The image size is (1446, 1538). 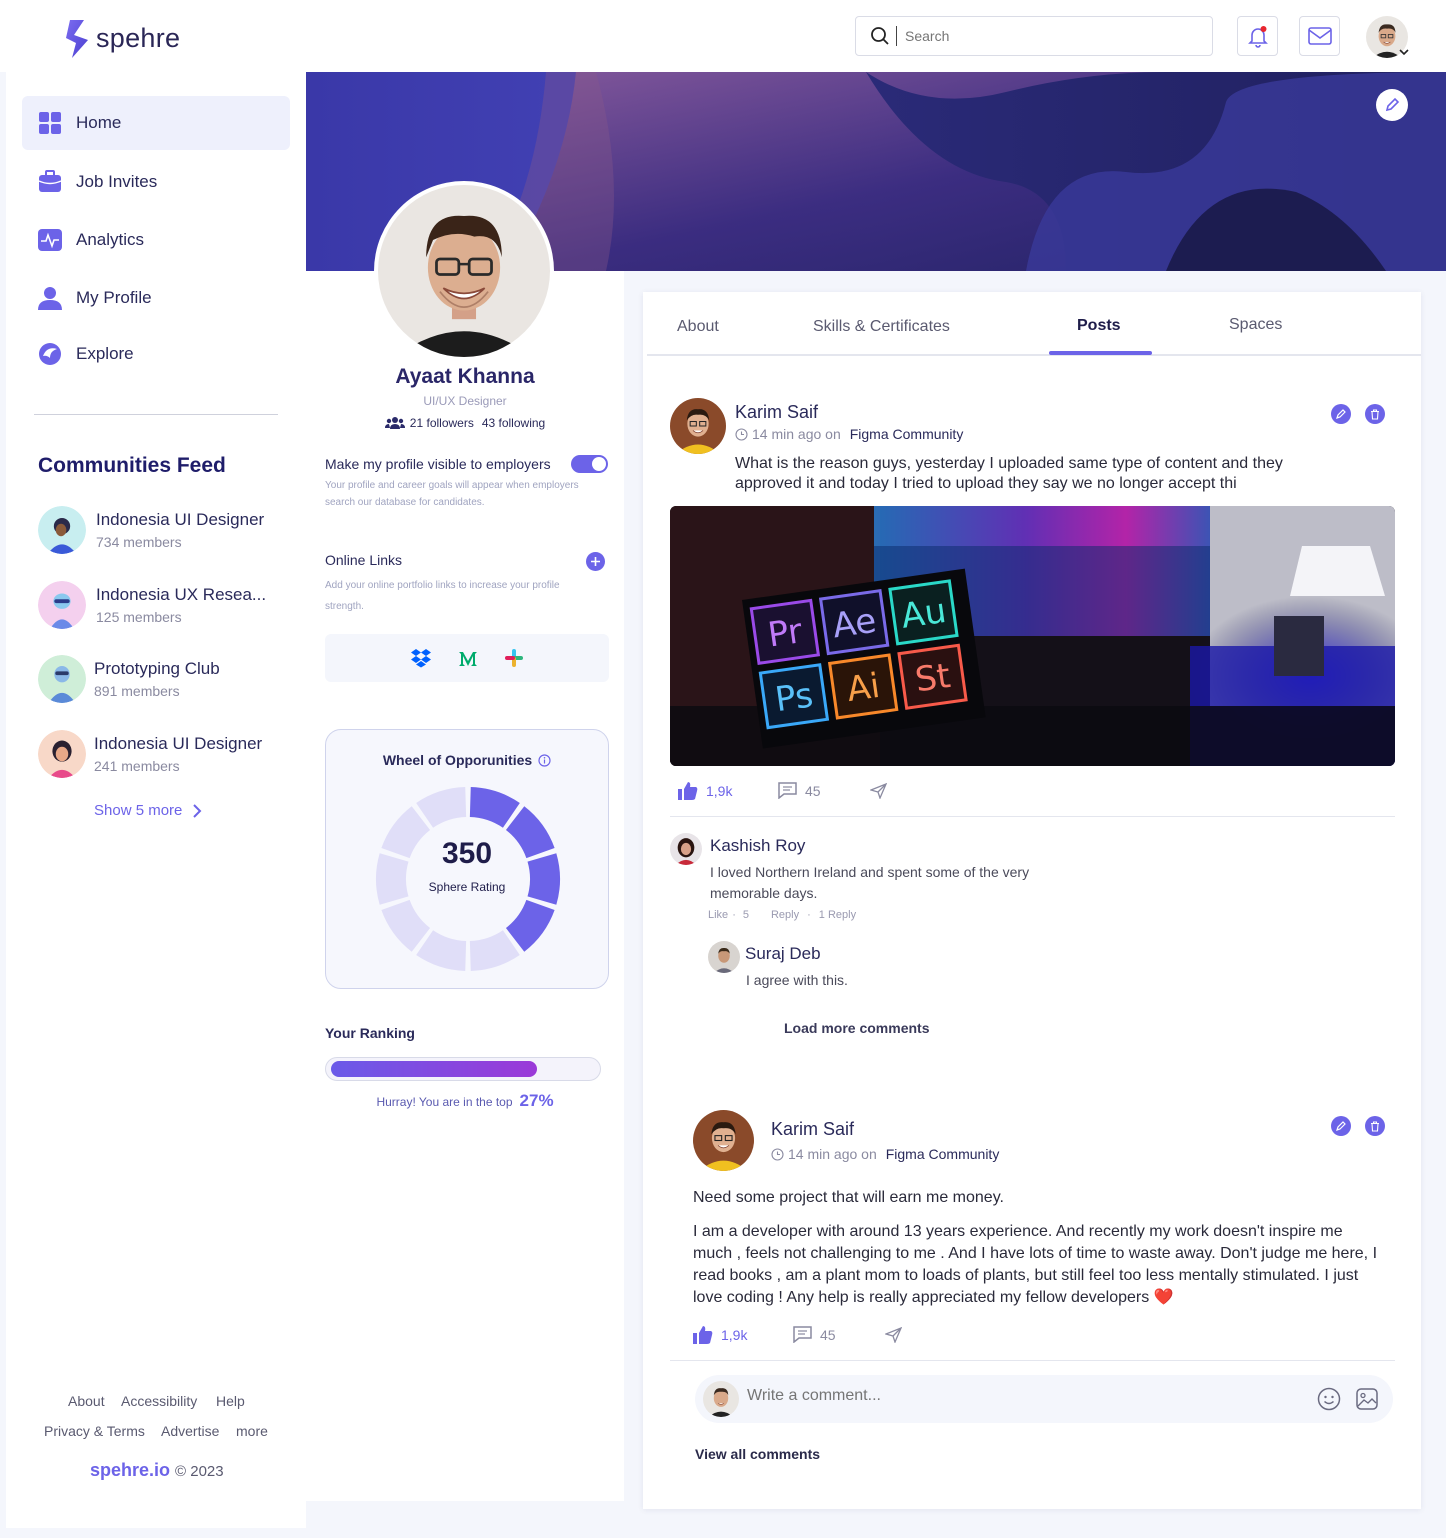 What do you see at coordinates (156, 354) in the screenshot?
I see `sidebar-item-explore: Explore` at bounding box center [156, 354].